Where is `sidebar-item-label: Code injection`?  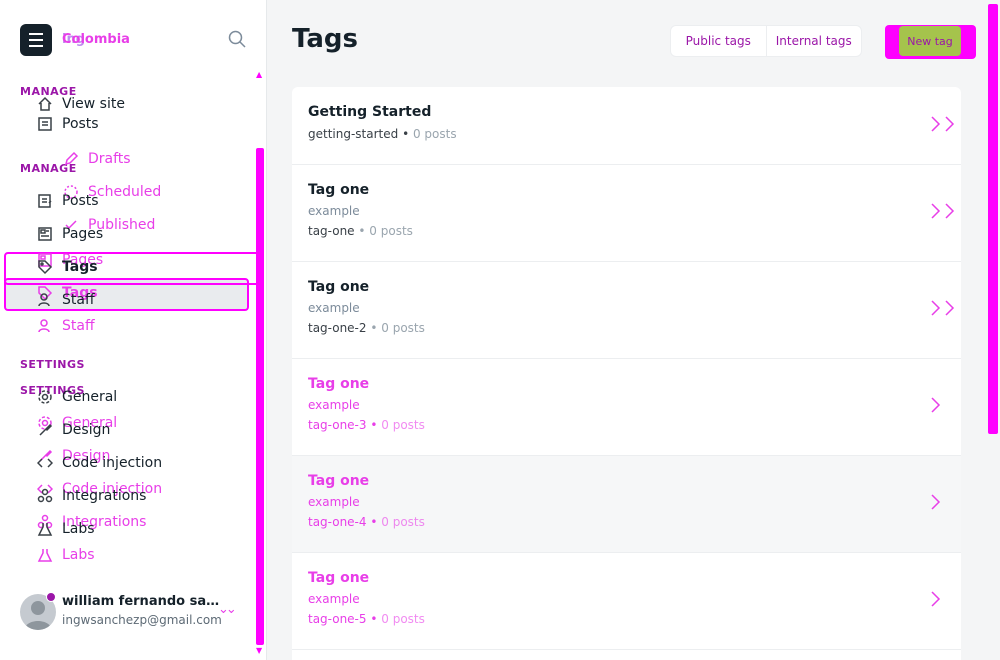
sidebar-item-label: Code injection is located at coordinates (112, 463).